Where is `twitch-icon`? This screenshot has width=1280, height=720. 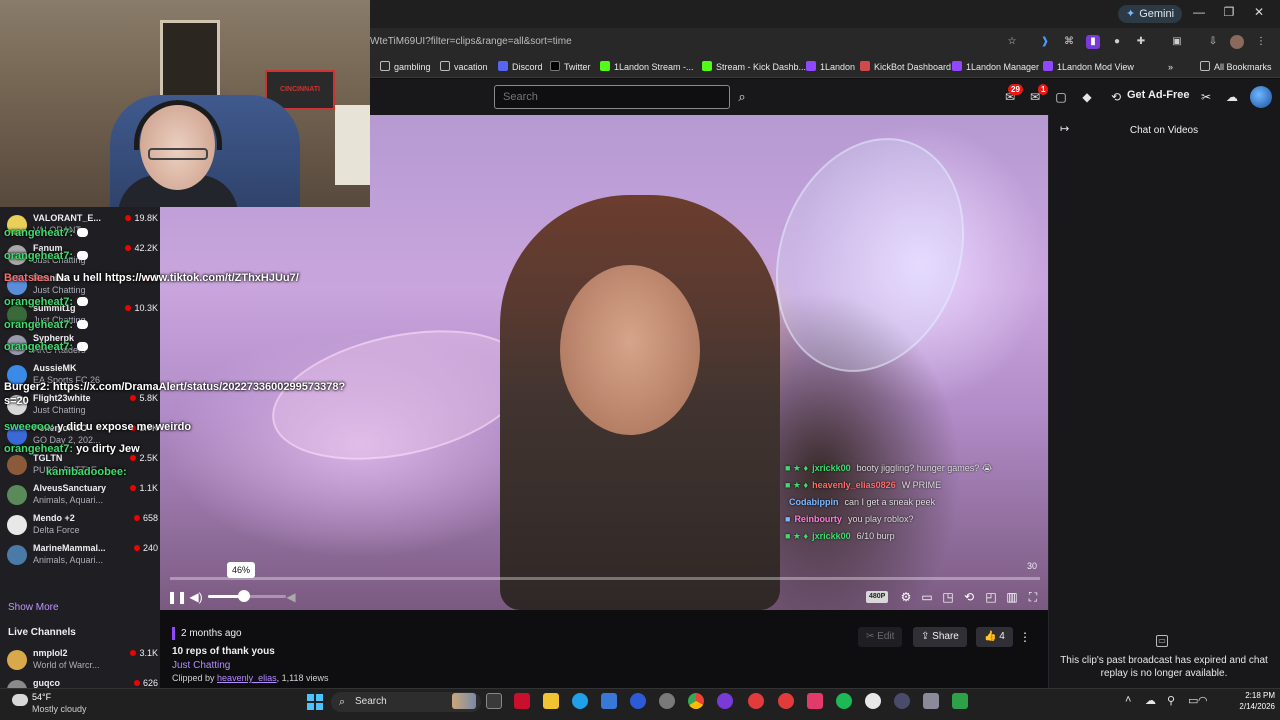 twitch-icon is located at coordinates (1048, 66).